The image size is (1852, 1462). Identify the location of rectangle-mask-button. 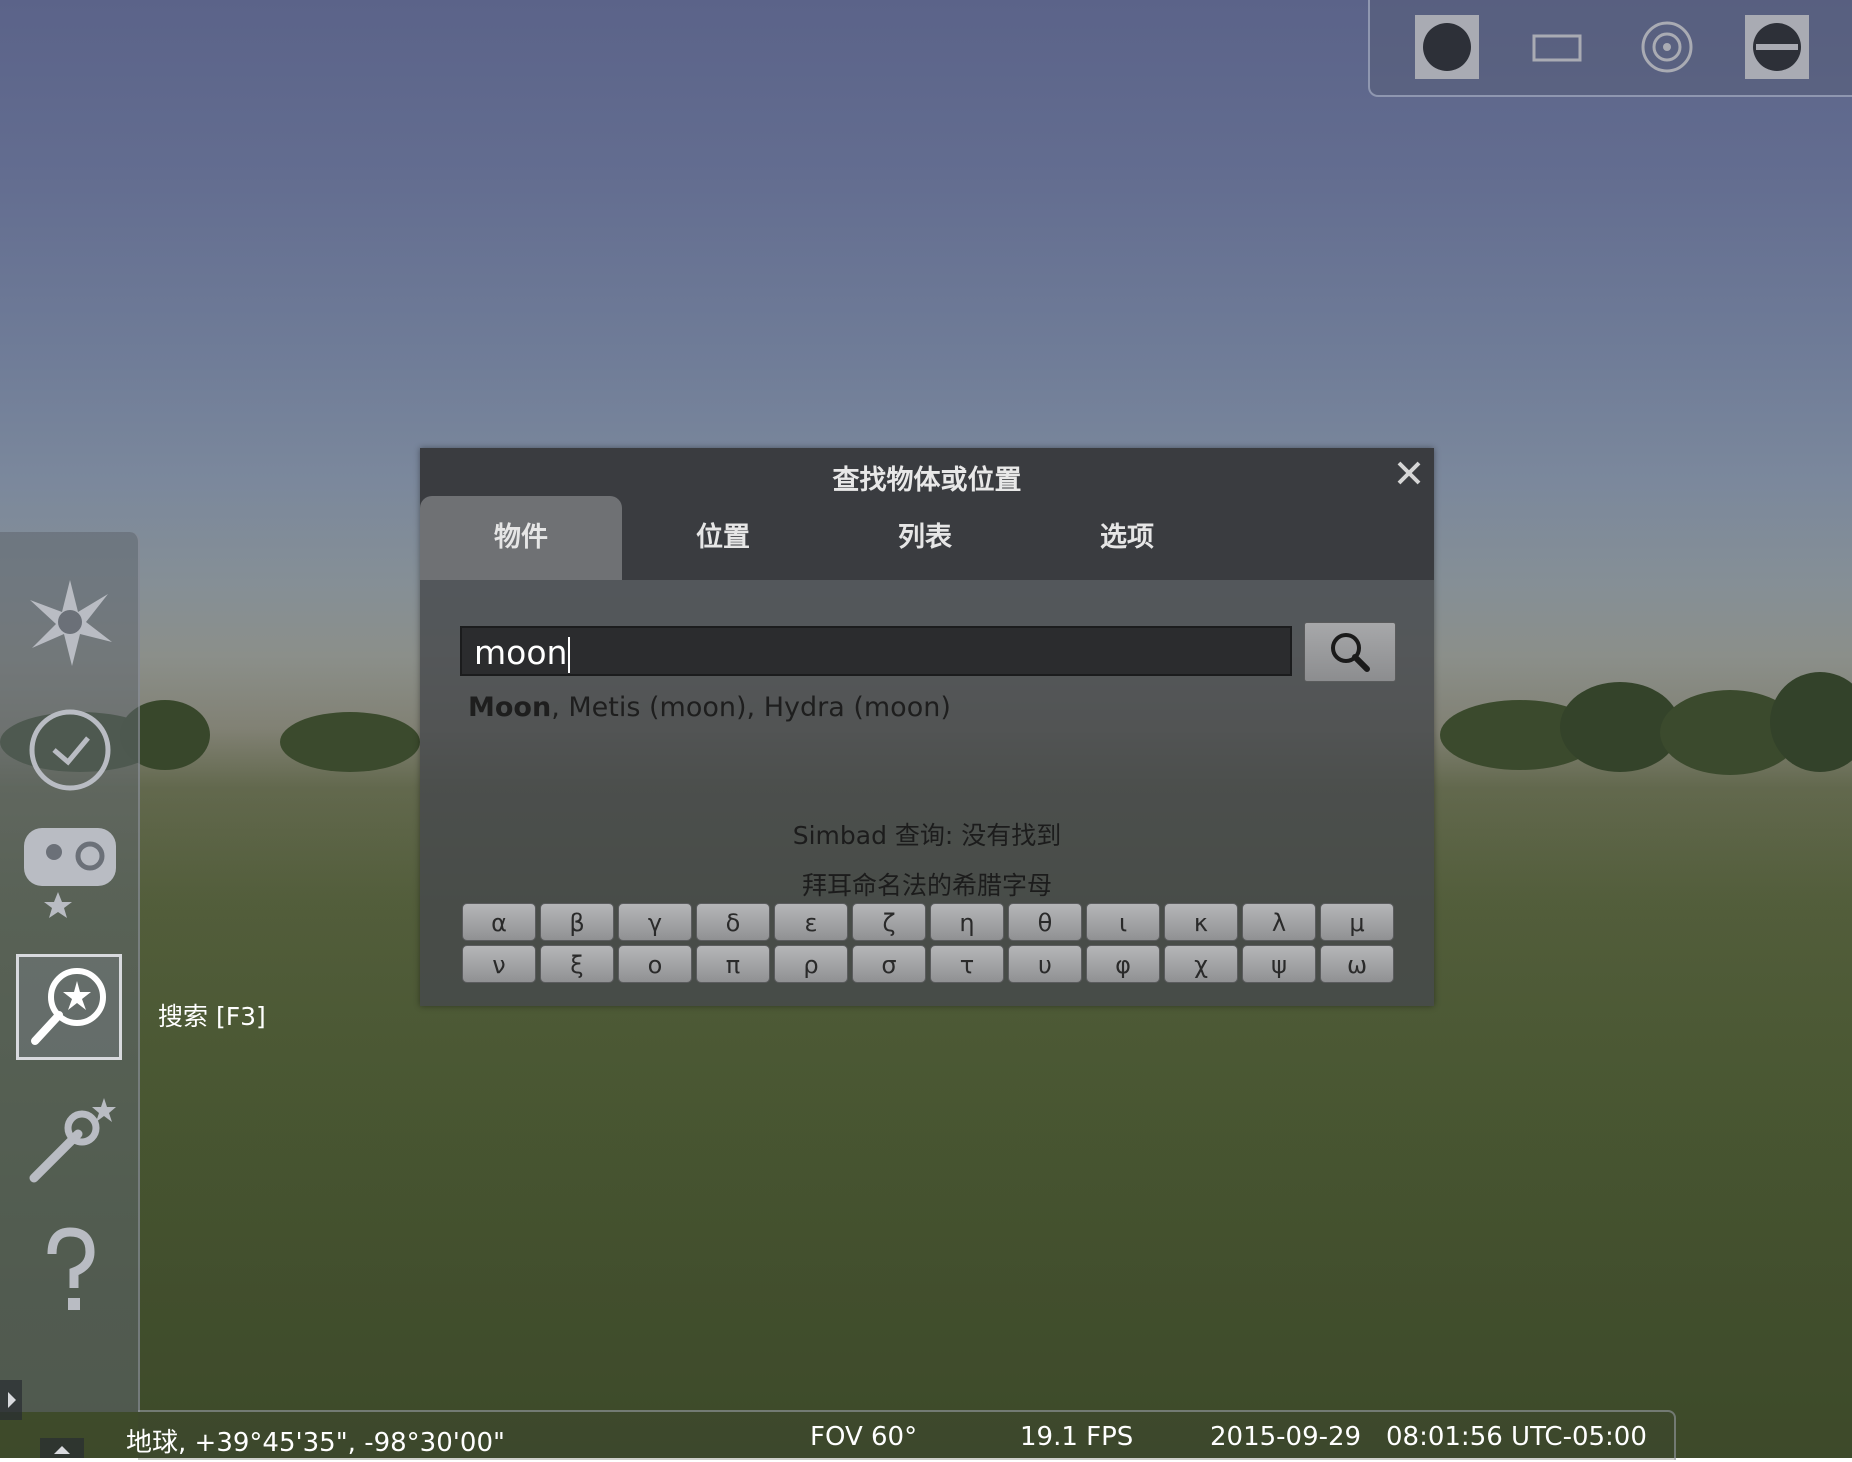
(1557, 47).